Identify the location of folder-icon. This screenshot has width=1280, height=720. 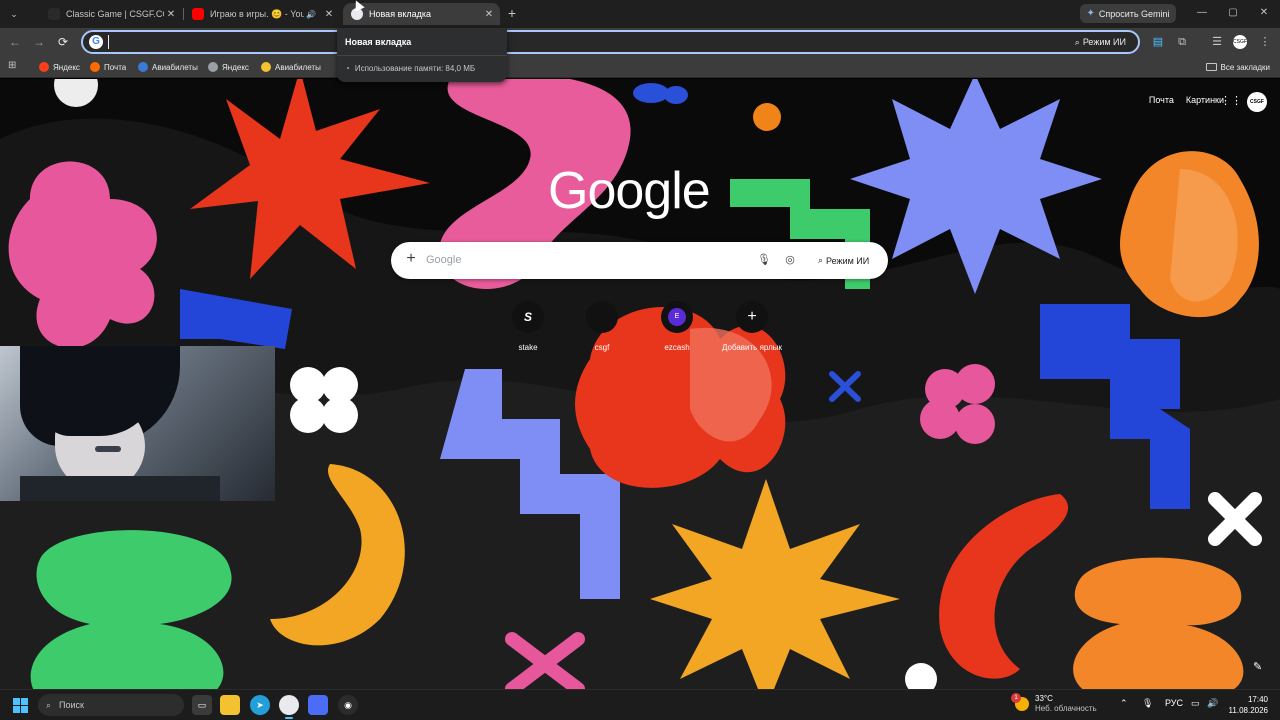
(1211, 67).